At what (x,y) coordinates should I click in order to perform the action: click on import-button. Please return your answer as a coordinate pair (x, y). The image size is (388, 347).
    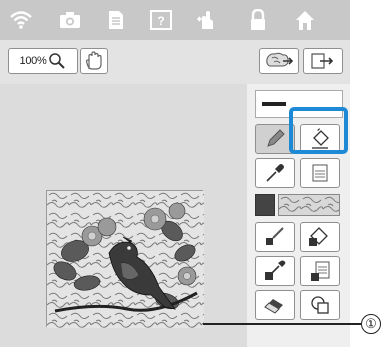
    Looking at the image, I should click on (279, 61).